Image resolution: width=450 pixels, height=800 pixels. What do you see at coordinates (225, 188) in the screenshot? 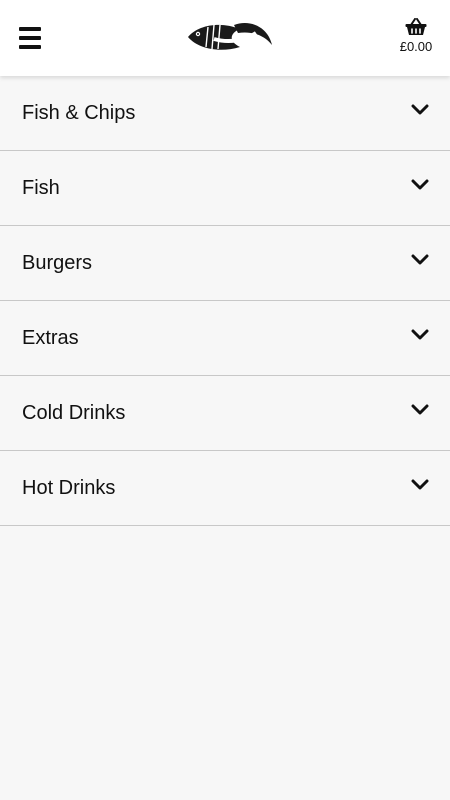
I see `category-fish: Fish` at bounding box center [225, 188].